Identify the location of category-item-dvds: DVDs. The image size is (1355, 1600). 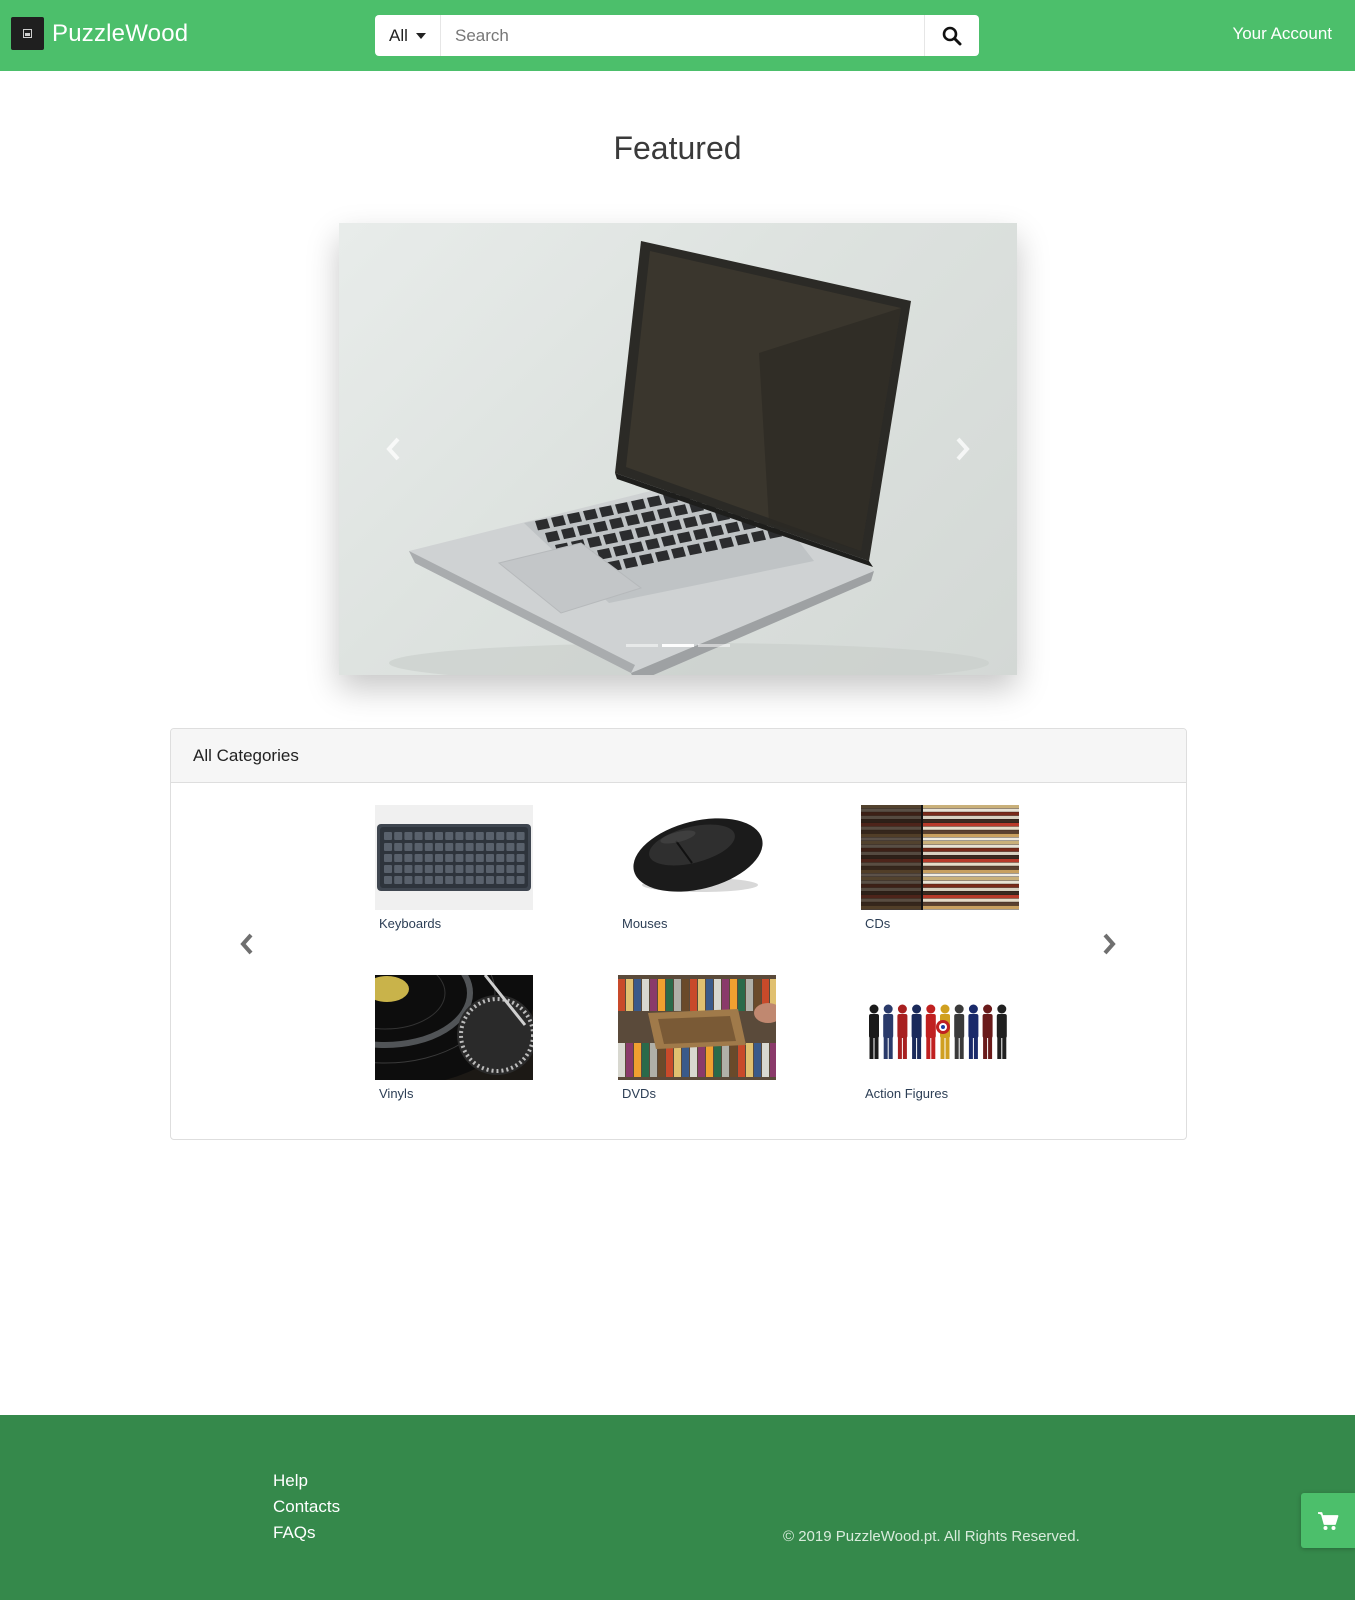
(697, 1038).